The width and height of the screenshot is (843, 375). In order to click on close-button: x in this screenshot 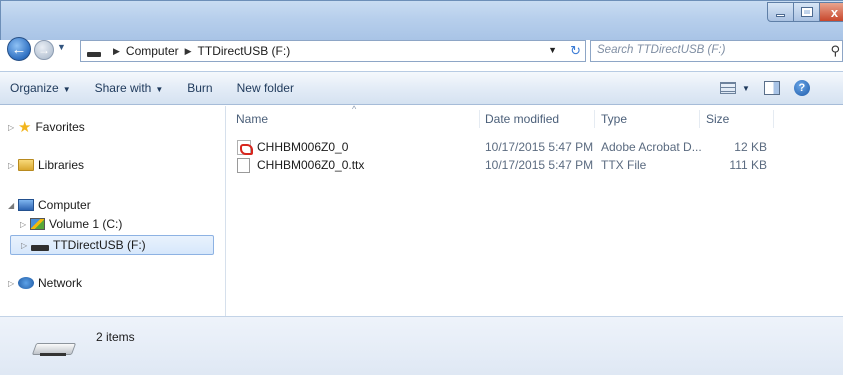, I will do `click(831, 12)`.